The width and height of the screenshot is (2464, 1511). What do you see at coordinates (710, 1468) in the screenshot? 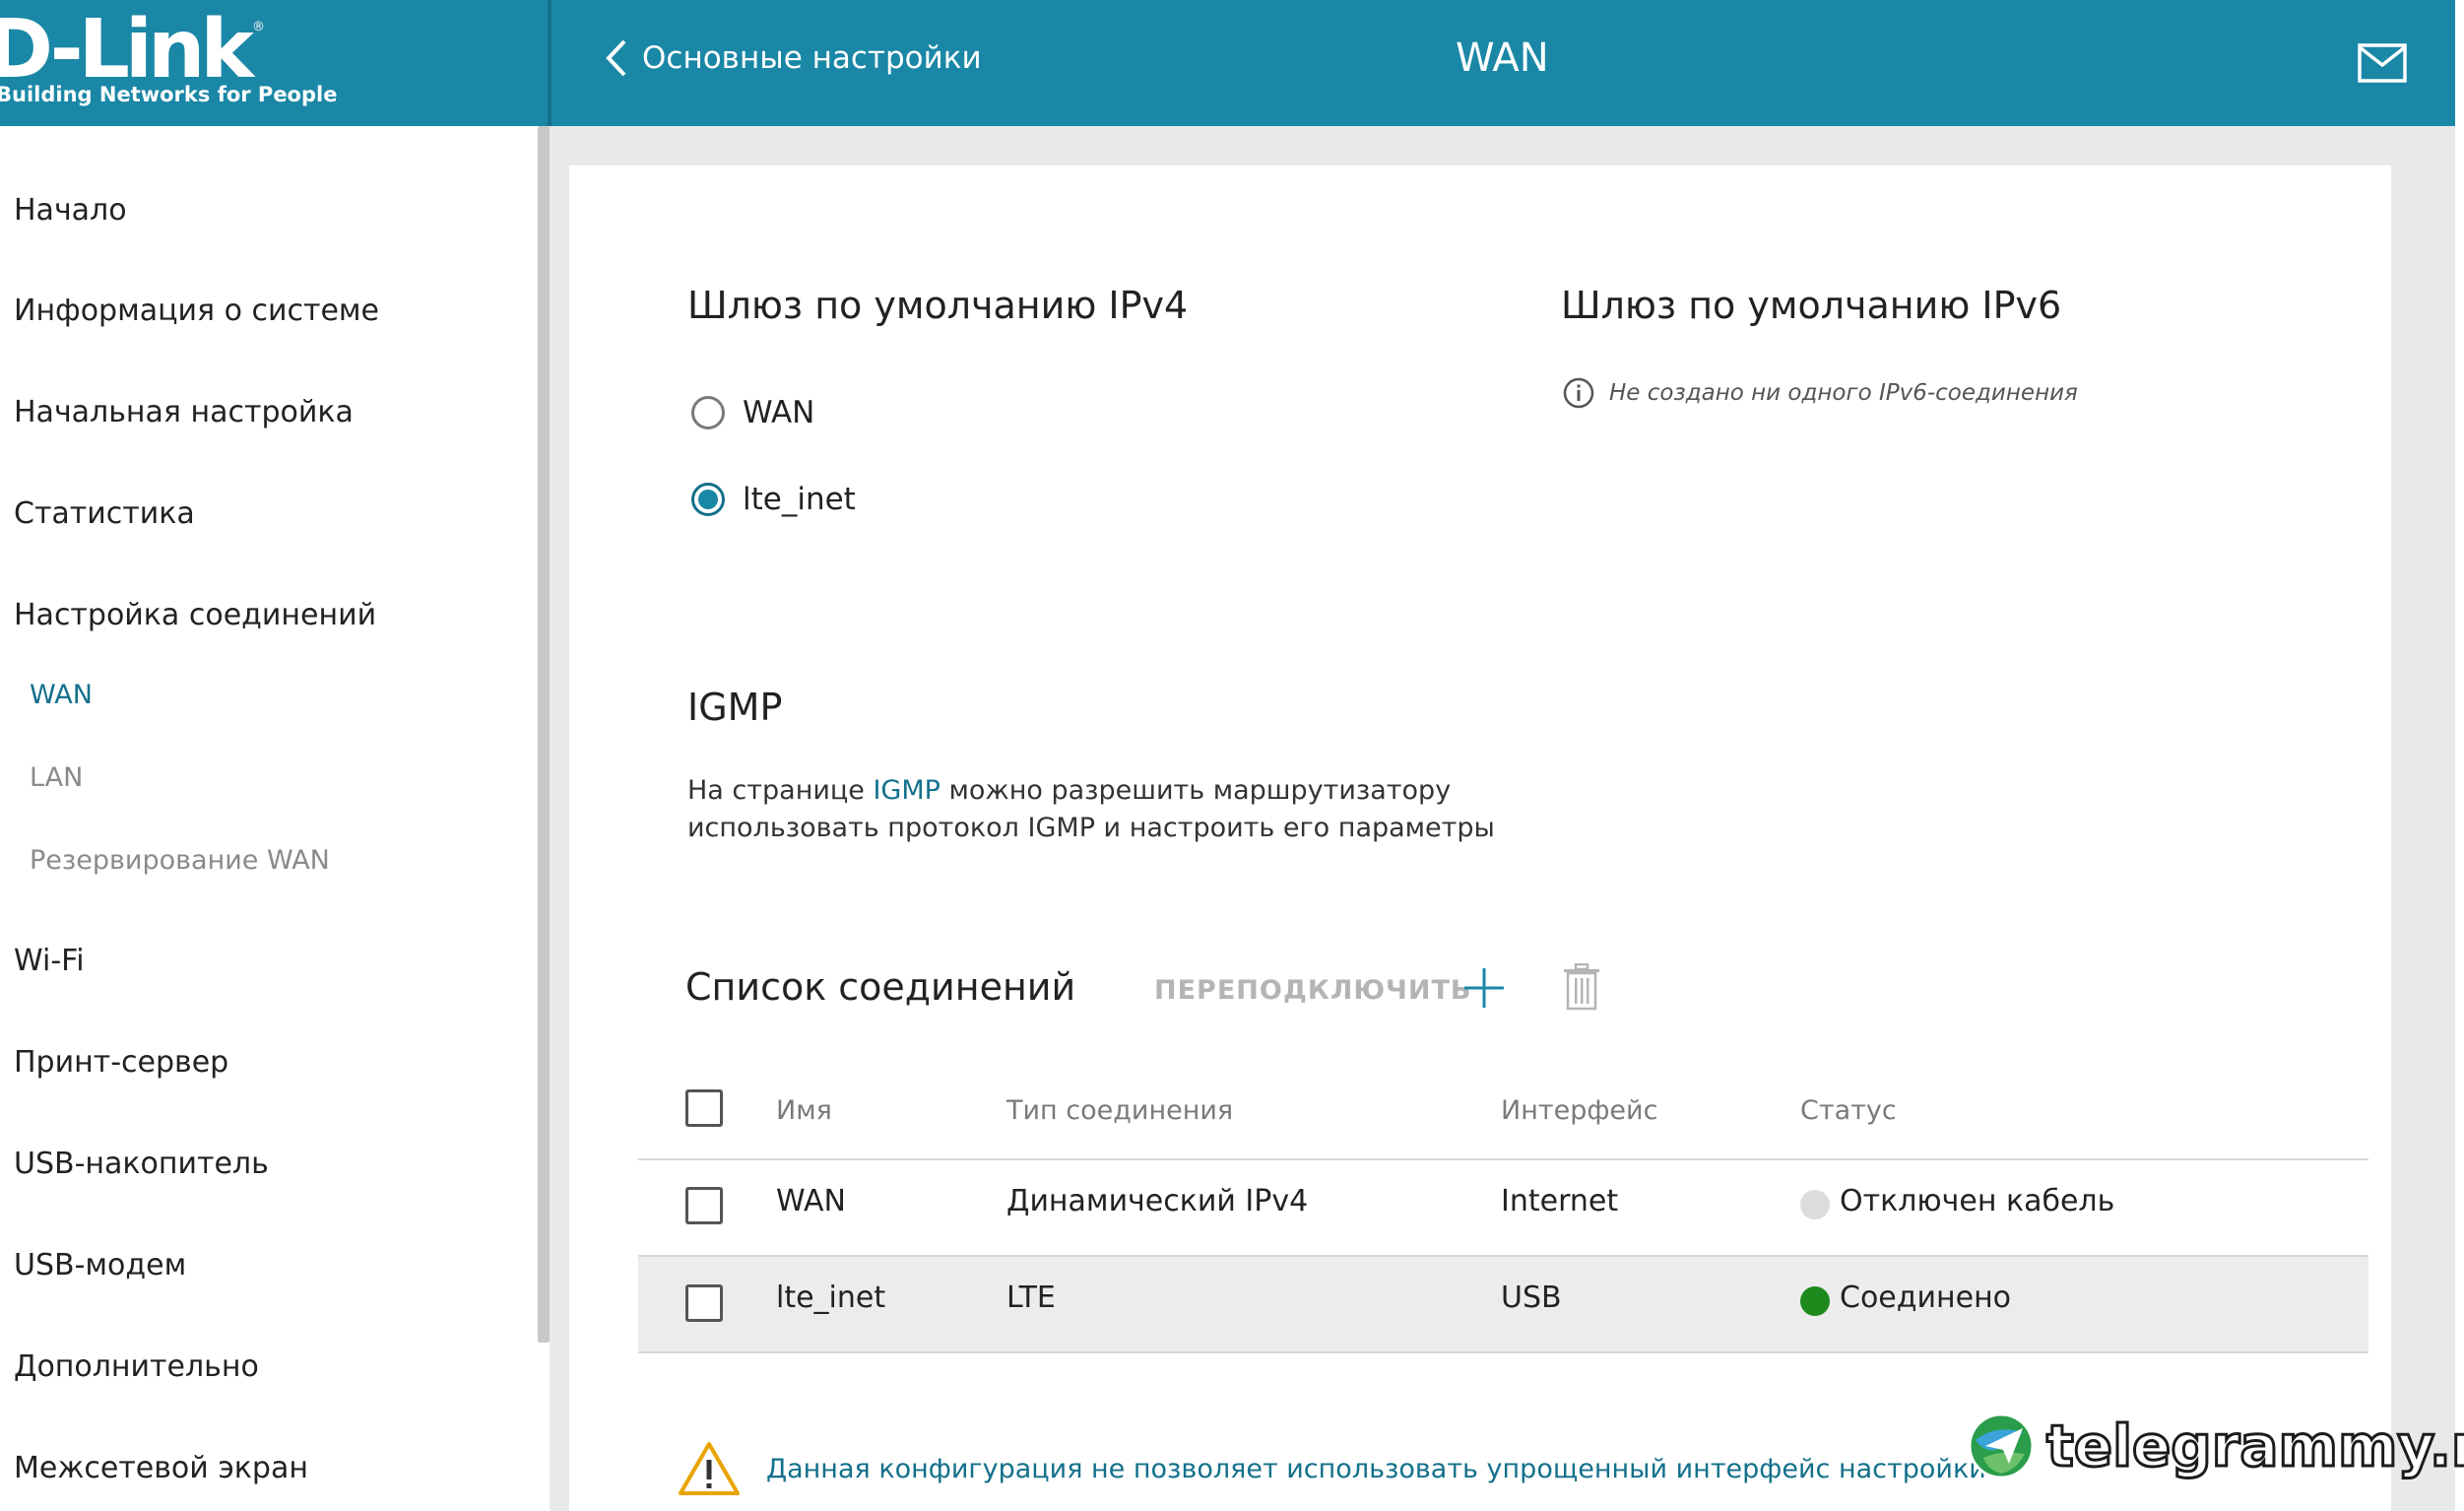
I see `warning-icon` at bounding box center [710, 1468].